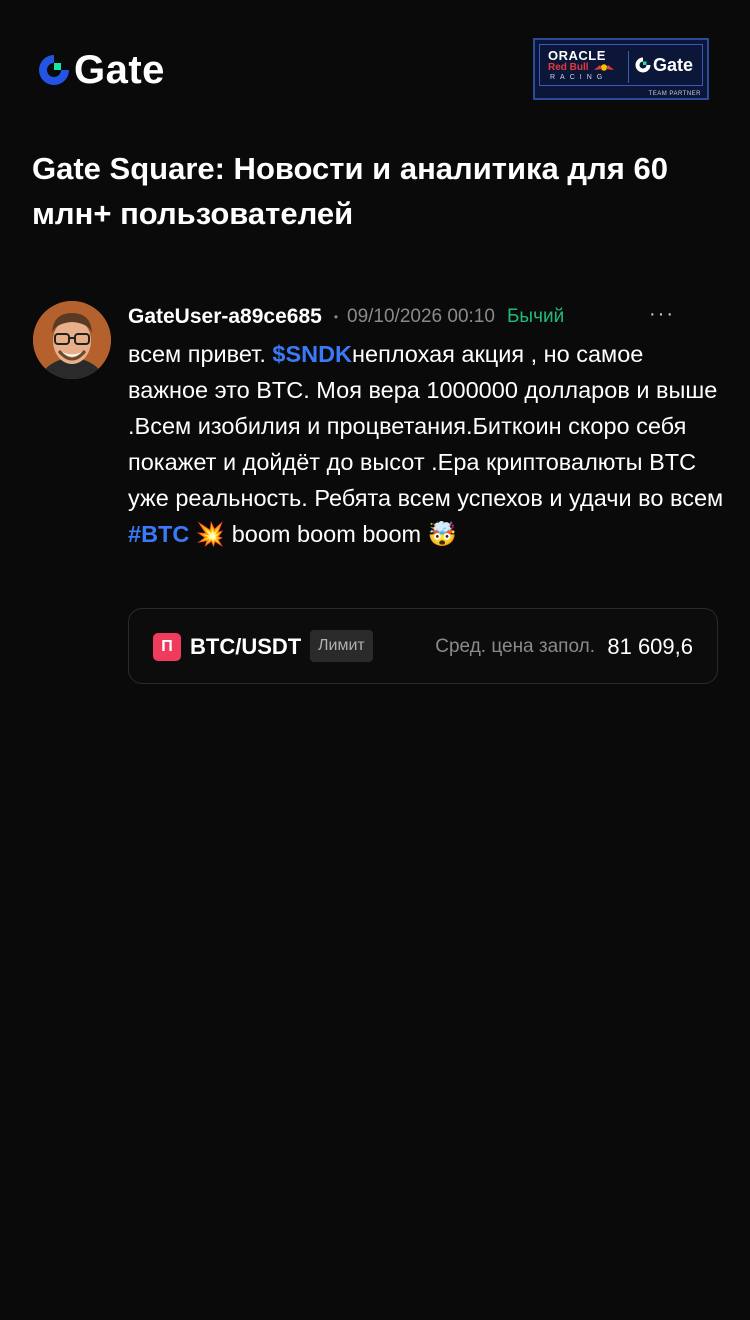 This screenshot has width=750, height=1320. I want to click on partner-badge-frame: ORACLE Red Bull RACING Gate, so click(621, 65).